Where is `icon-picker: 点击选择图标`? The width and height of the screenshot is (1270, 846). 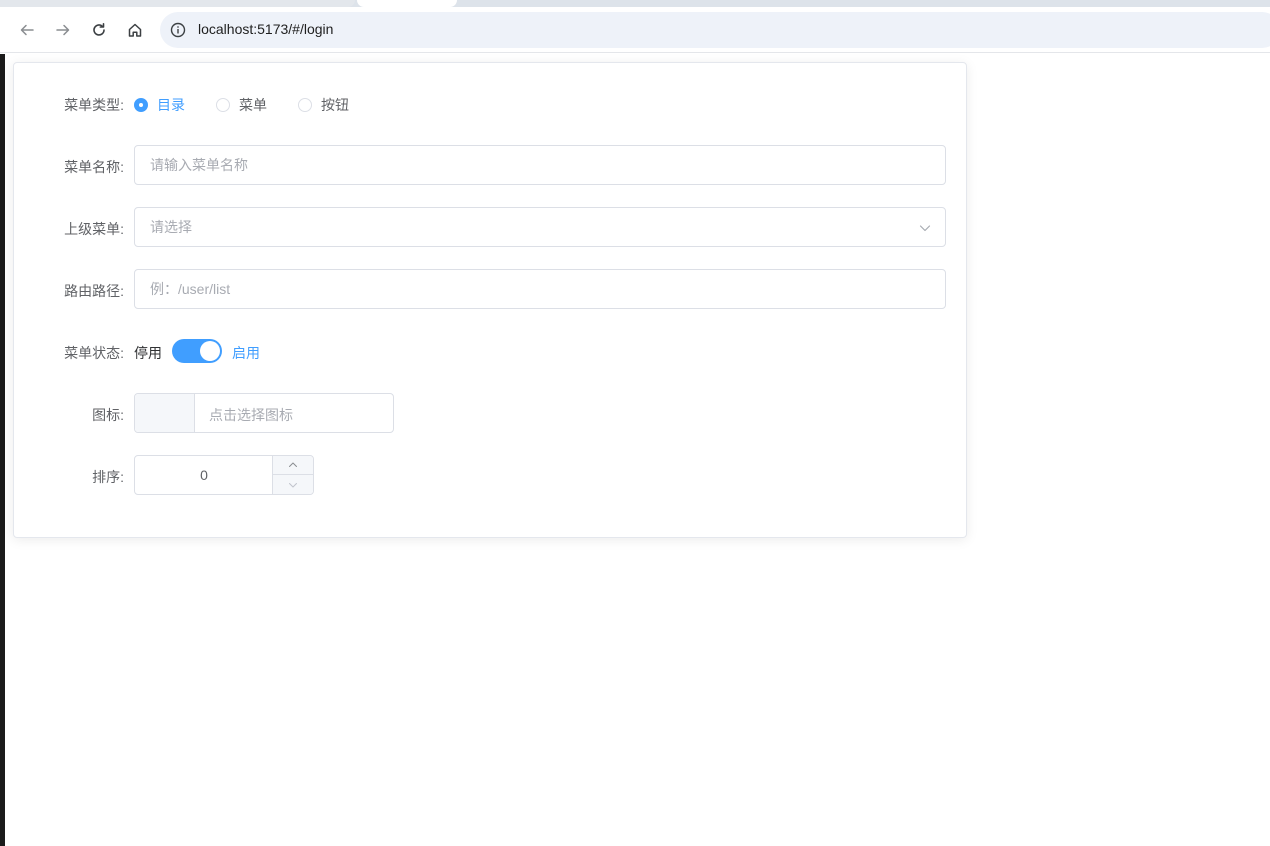
icon-picker: 点击选择图标 is located at coordinates (264, 413).